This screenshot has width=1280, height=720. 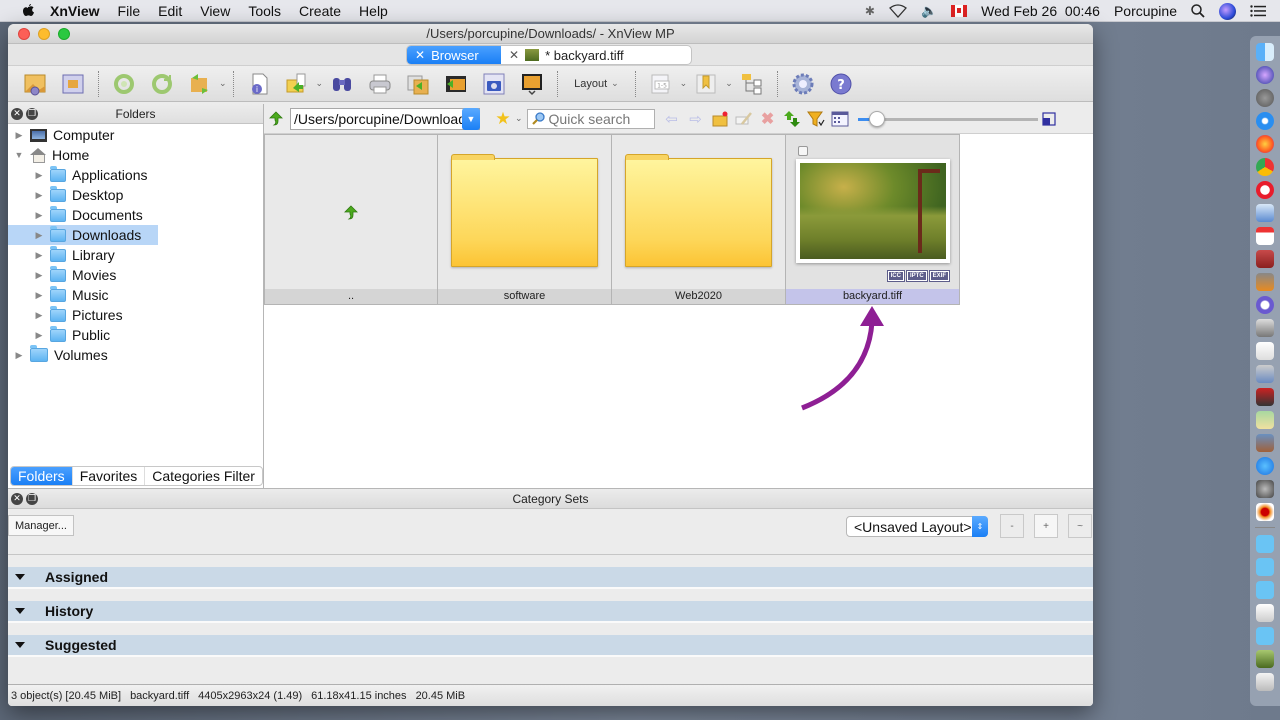 What do you see at coordinates (373, 11) in the screenshot?
I see `menu-help: Help` at bounding box center [373, 11].